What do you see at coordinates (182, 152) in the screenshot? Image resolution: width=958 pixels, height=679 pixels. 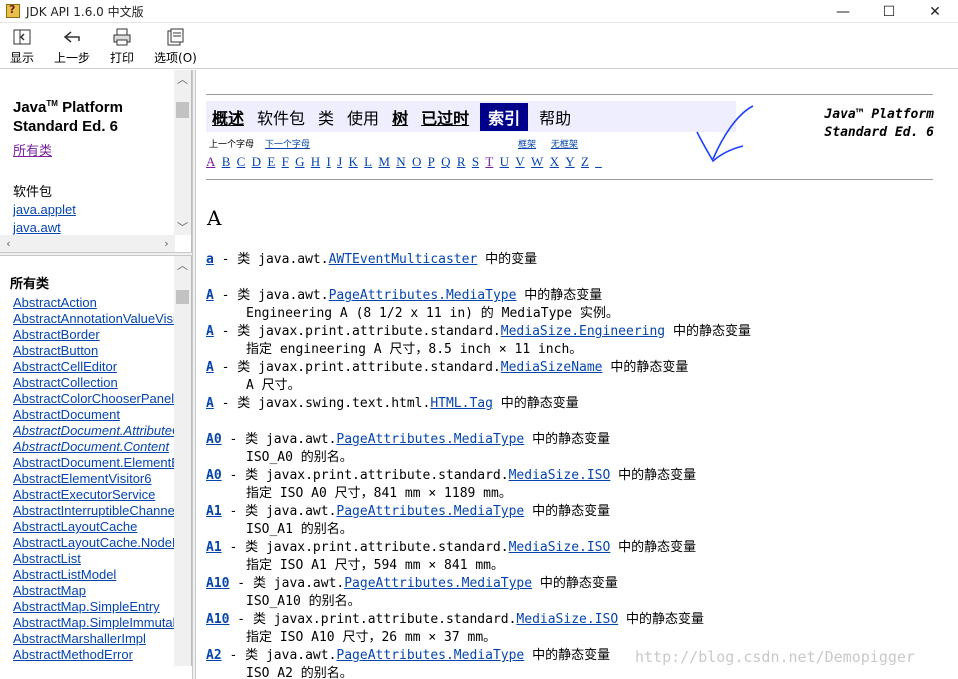 I see `package-vertical-scrollbar: ︿ ﹀` at bounding box center [182, 152].